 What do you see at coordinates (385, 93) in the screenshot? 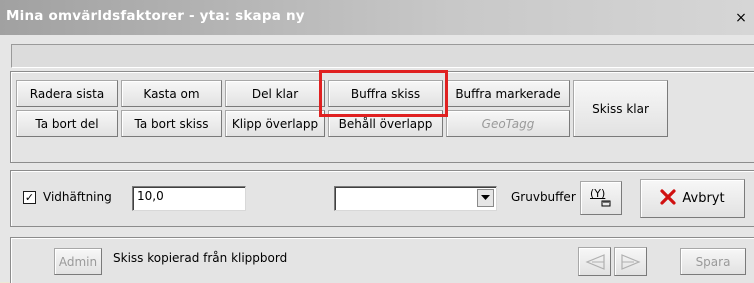
I see `buffra-skiss-button: Buffra skiss` at bounding box center [385, 93].